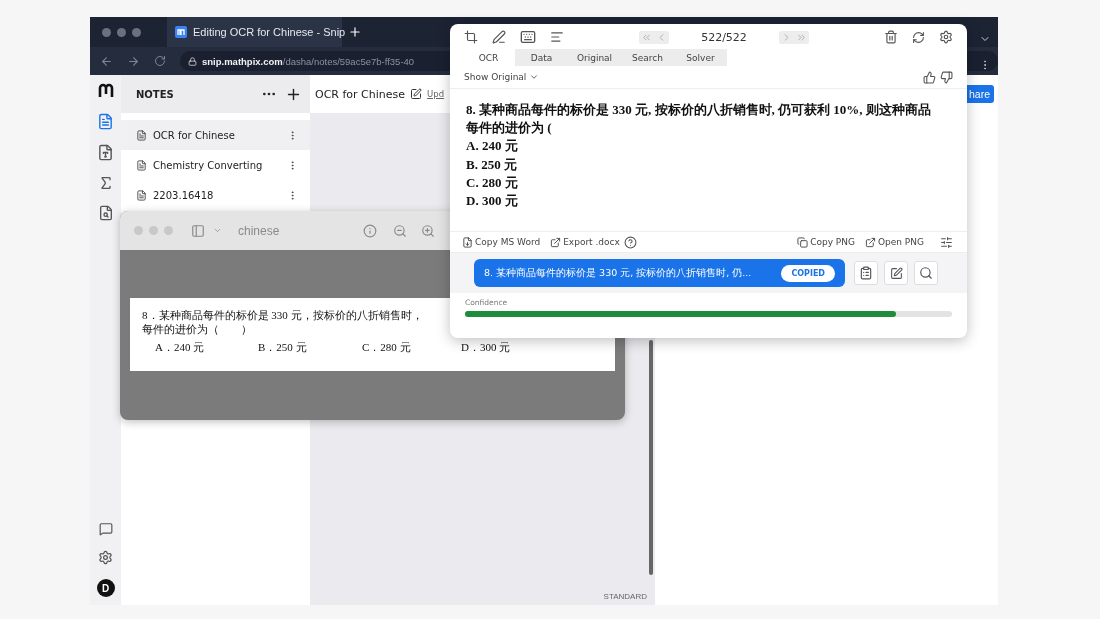 The width and height of the screenshot is (1100, 619). What do you see at coordinates (946, 242) in the screenshot?
I see `sliders-icon` at bounding box center [946, 242].